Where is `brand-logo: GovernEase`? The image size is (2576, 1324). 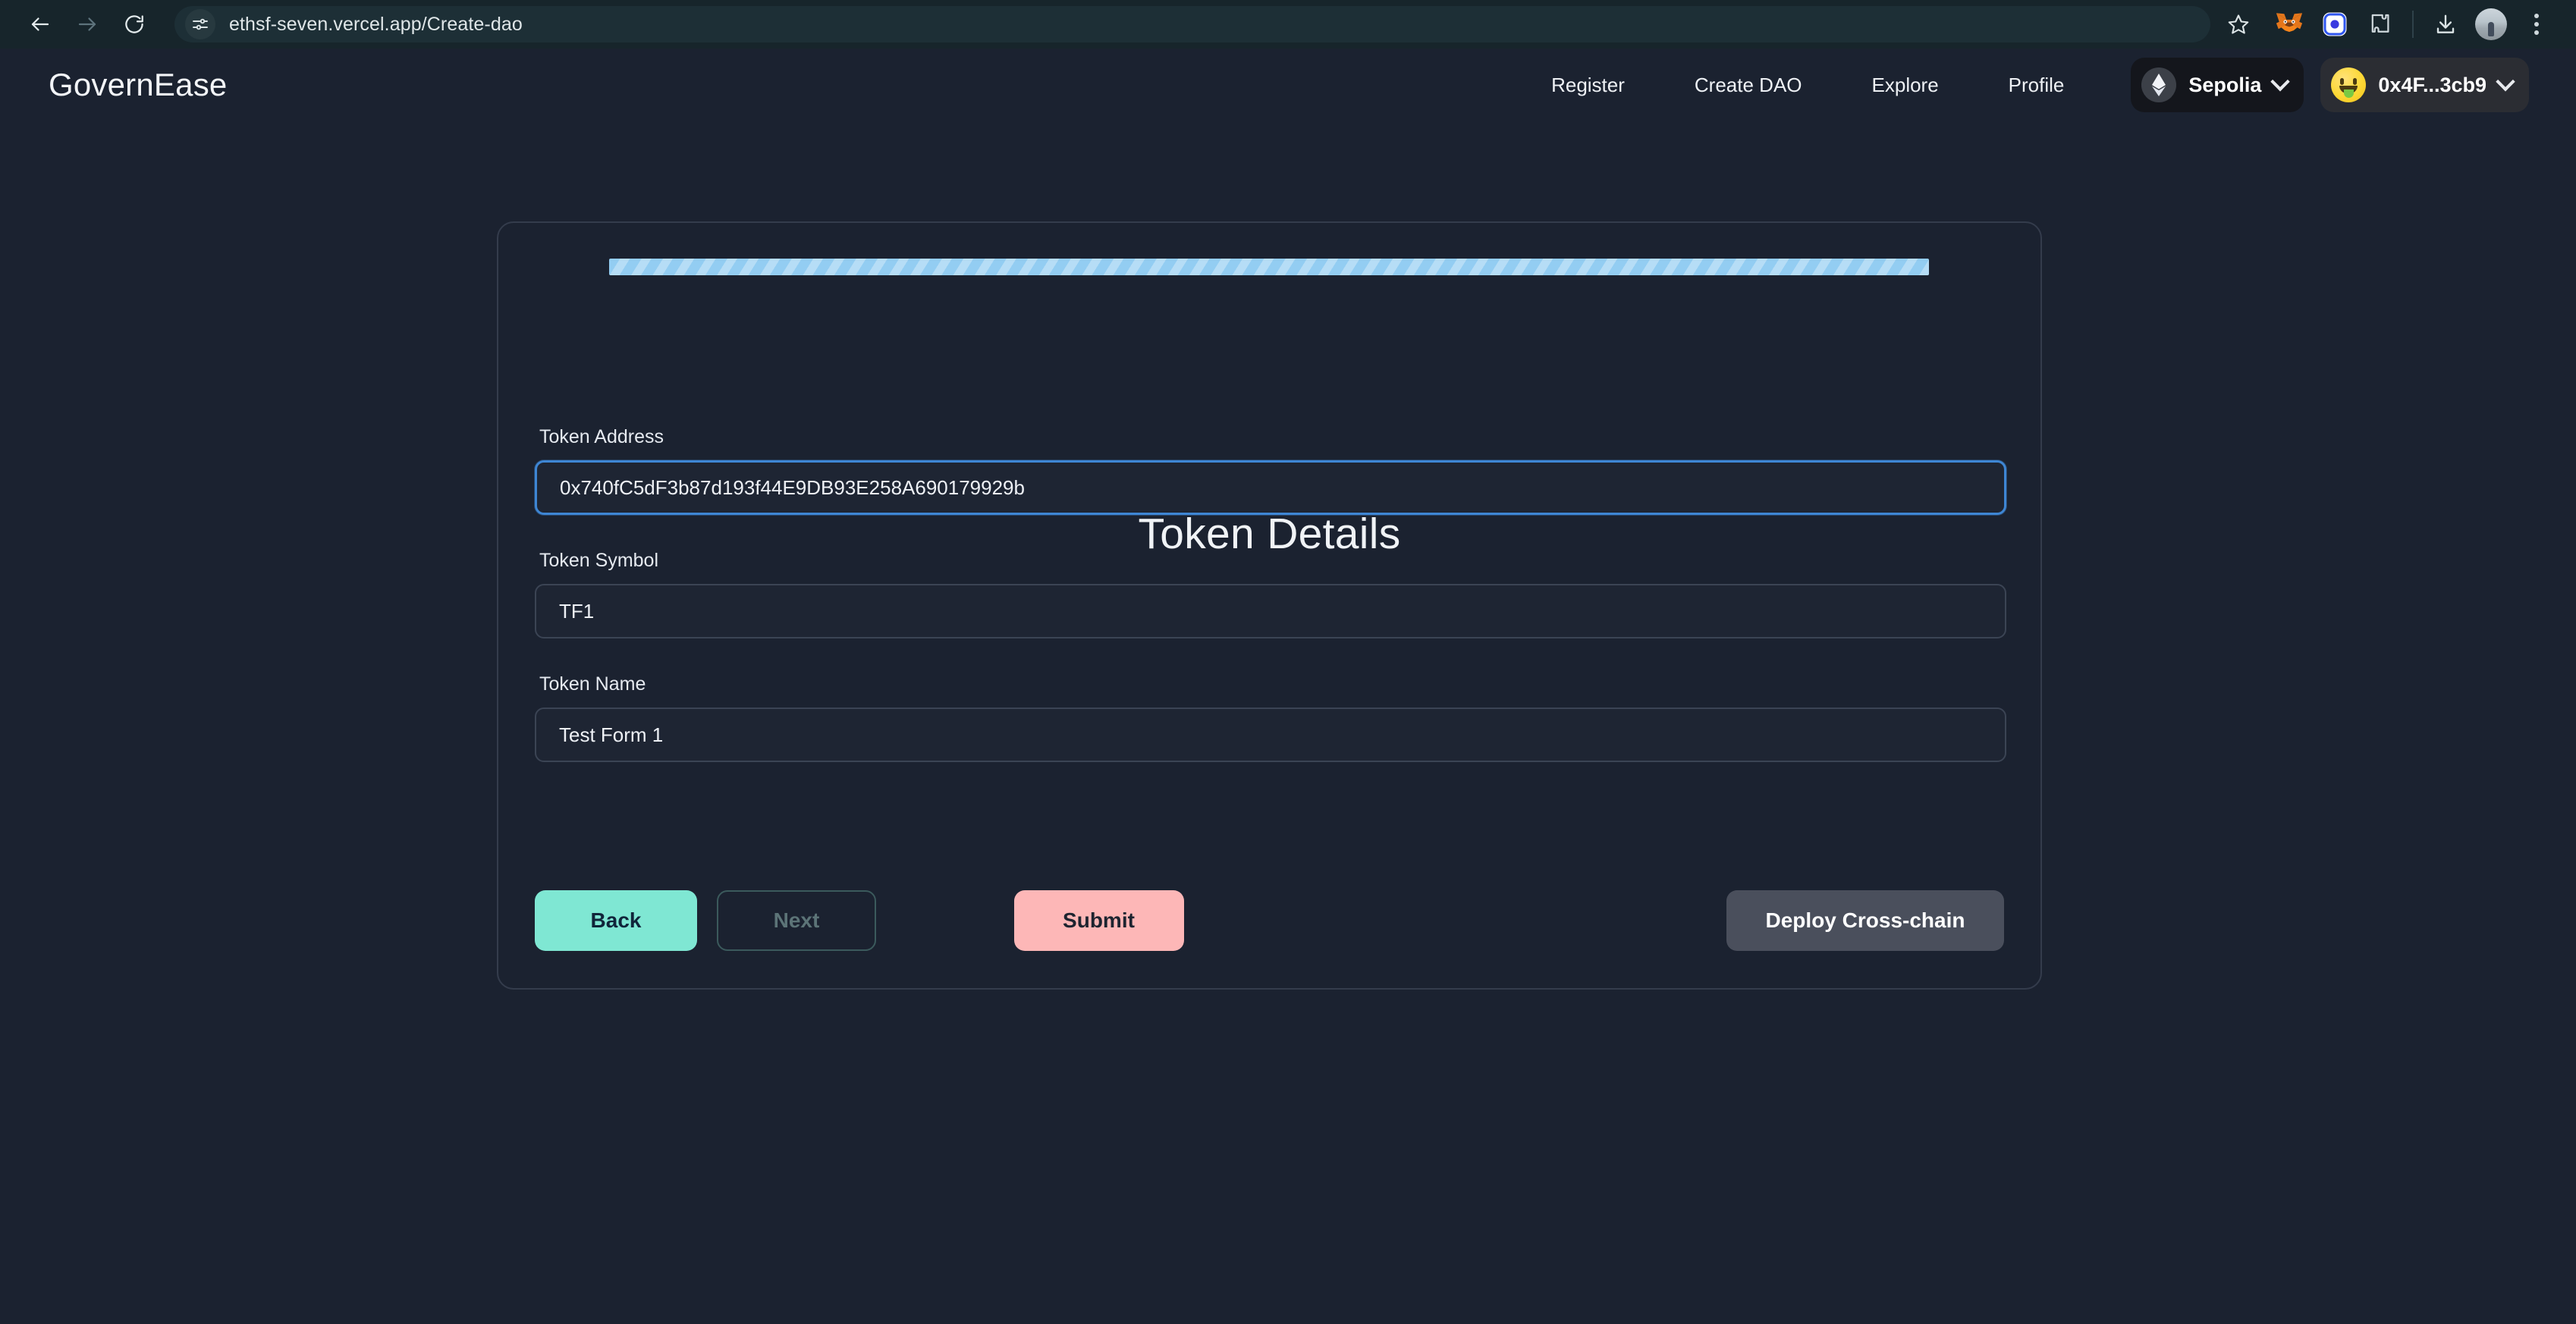
brand-logo: GovernEase is located at coordinates (138, 85).